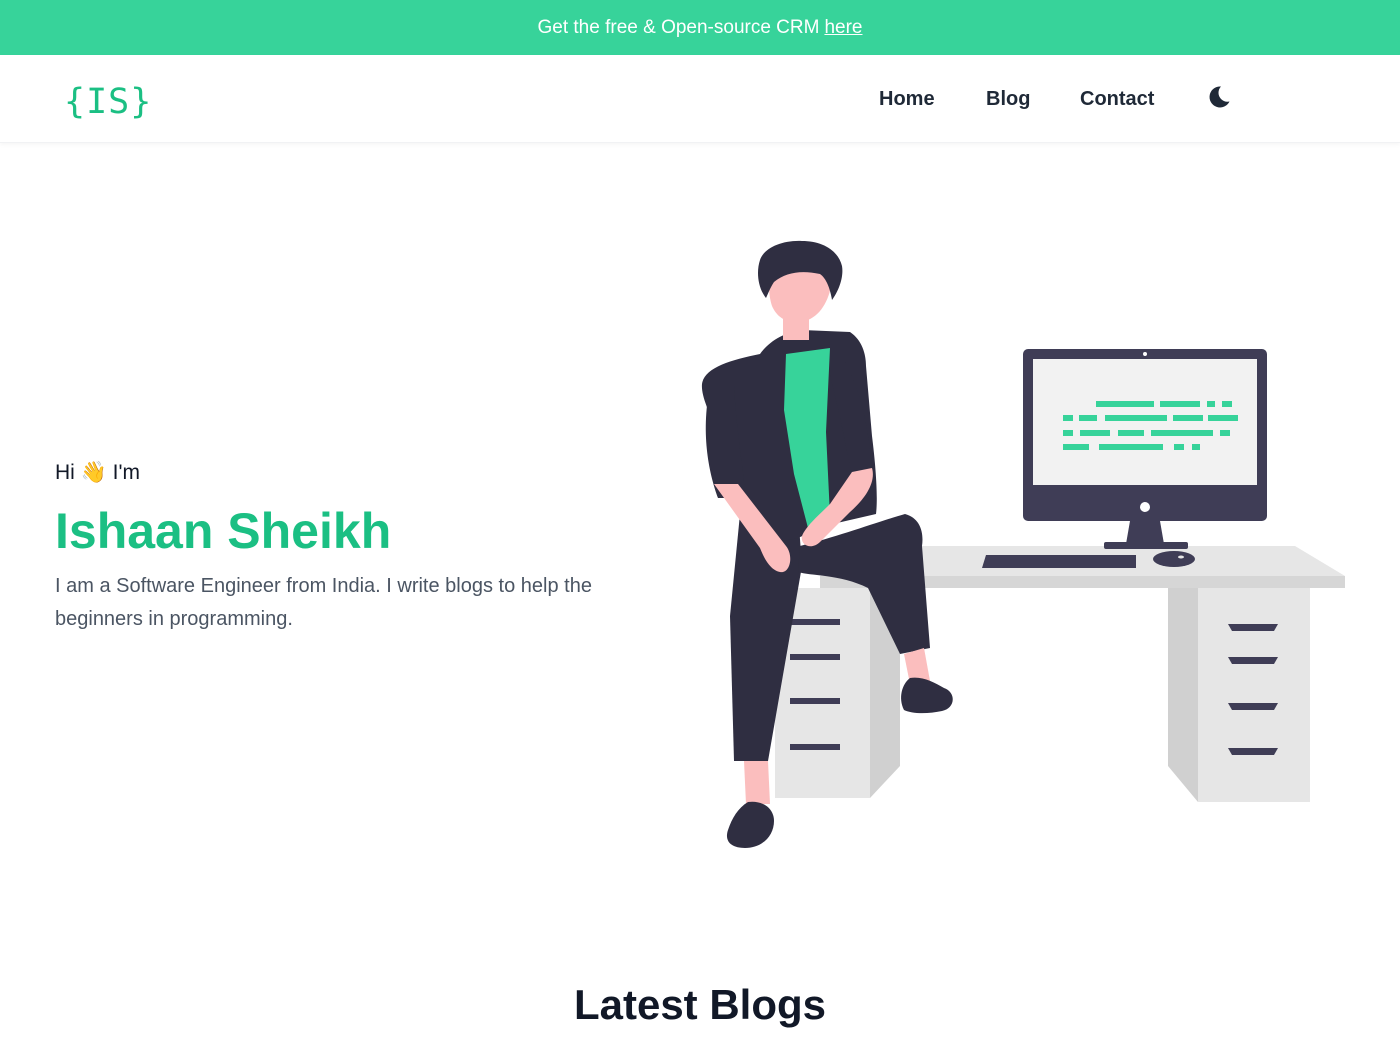 The height and width of the screenshot is (1050, 1400). What do you see at coordinates (223, 531) in the screenshot?
I see `hero-name: Ishaan Sheikh` at bounding box center [223, 531].